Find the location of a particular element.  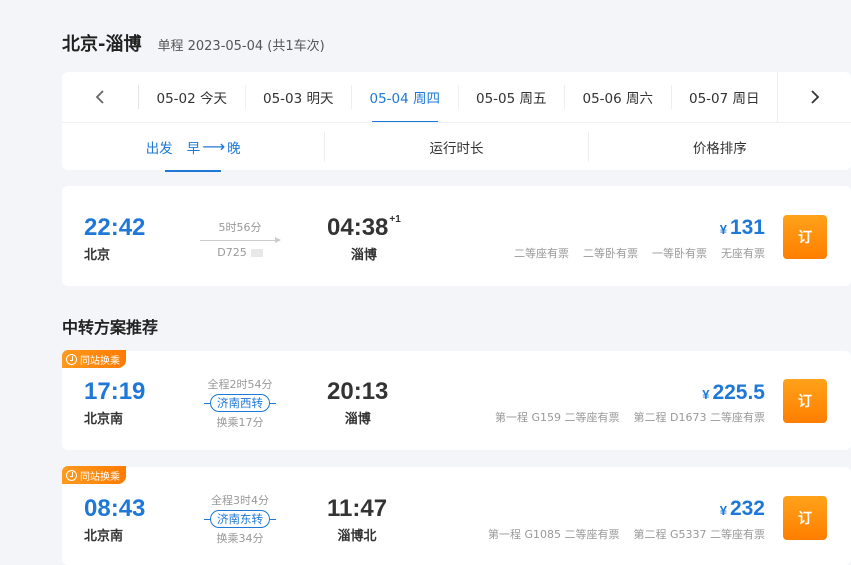

page-header: 北京-淄博 单程 2023-05-04 (共1车次) is located at coordinates (193, 43).